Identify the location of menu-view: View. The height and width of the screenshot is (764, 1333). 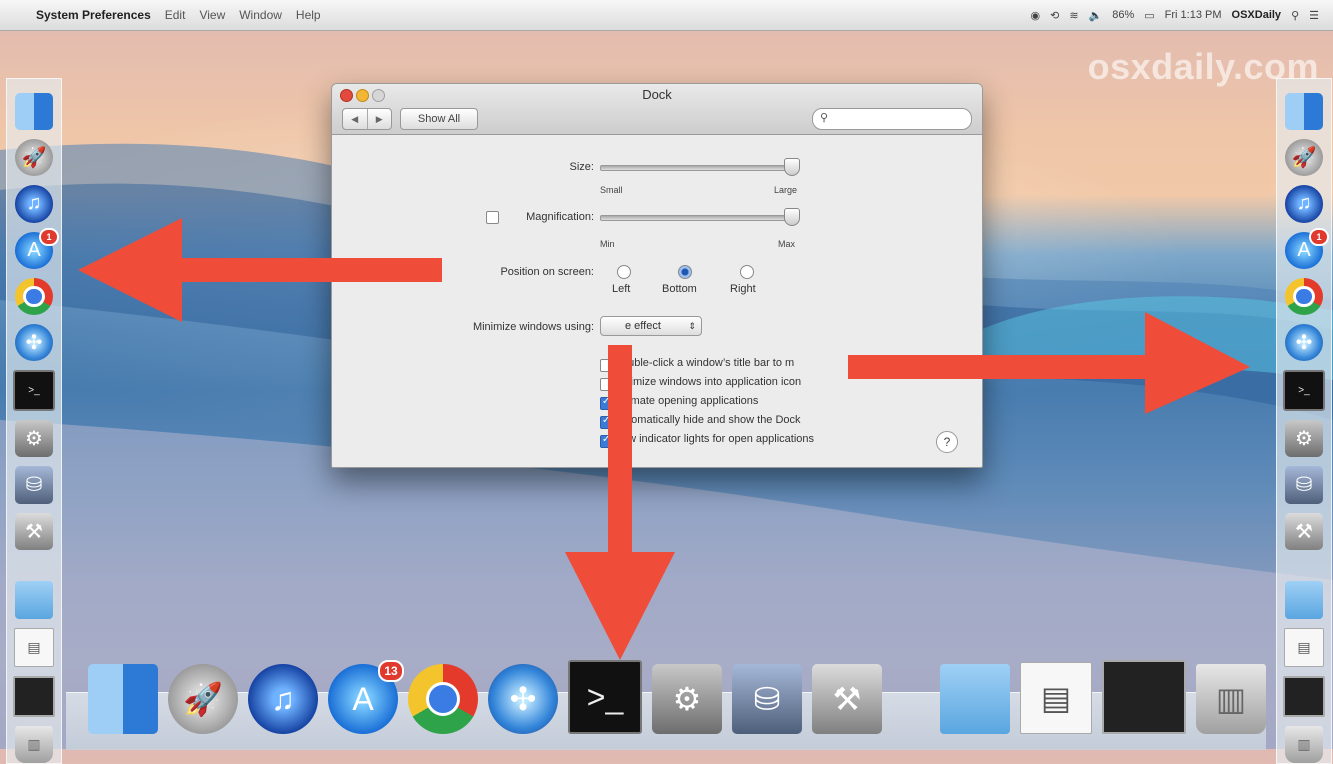
(212, 15).